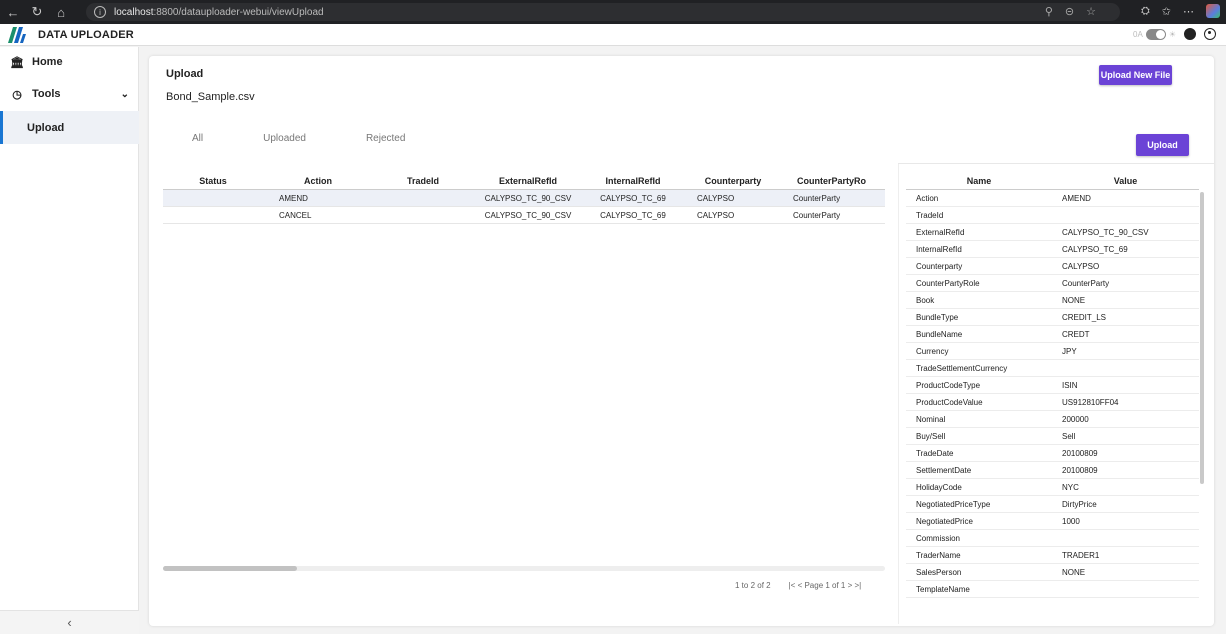  I want to click on detail-row: InternalRefId CALYPSO_TC_69, so click(1052, 249).